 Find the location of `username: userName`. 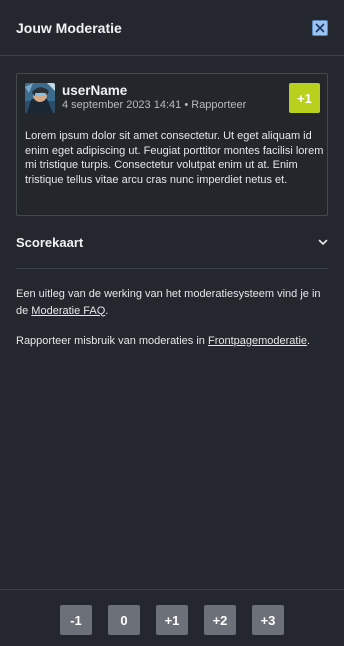

username: userName is located at coordinates (94, 90).